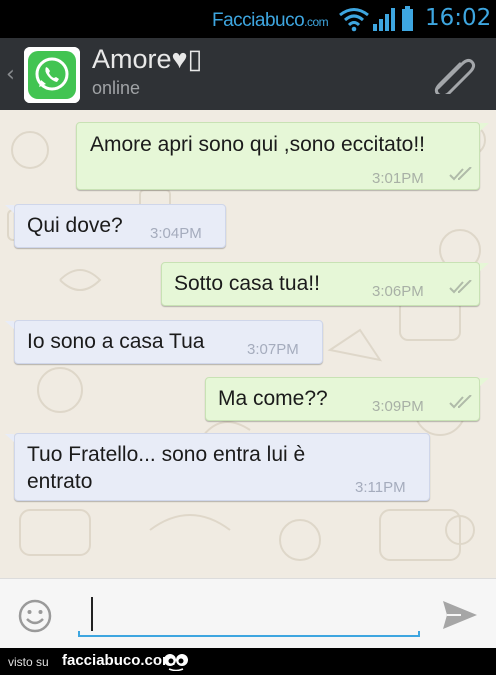  Describe the element at coordinates (10, 74) in the screenshot. I see `chevron-left-icon: ‹` at that location.